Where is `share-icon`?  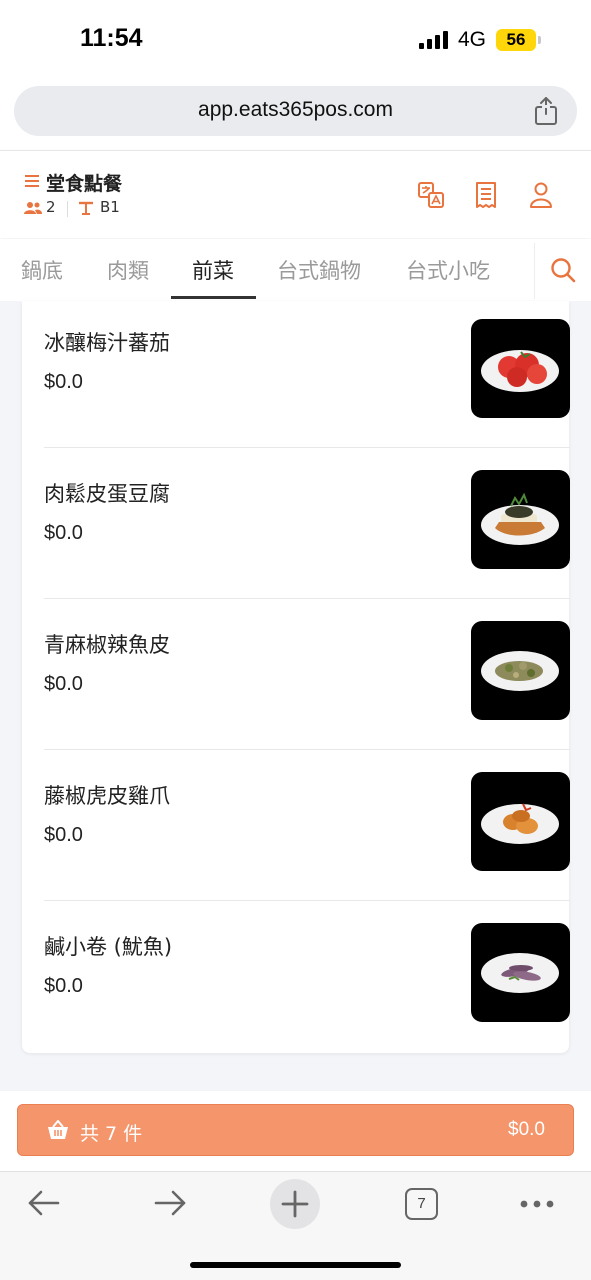
share-icon is located at coordinates (546, 111).